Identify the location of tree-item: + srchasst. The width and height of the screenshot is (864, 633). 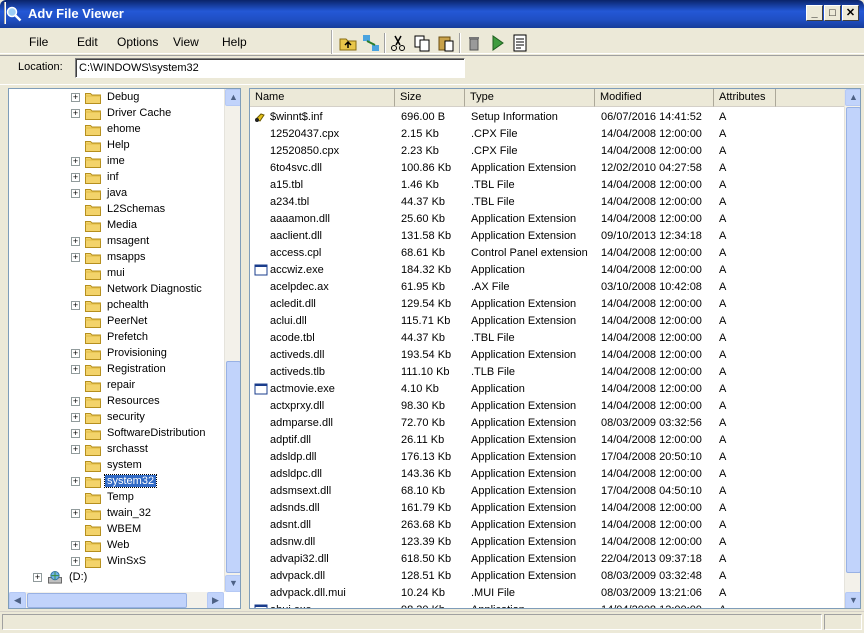
(114, 450).